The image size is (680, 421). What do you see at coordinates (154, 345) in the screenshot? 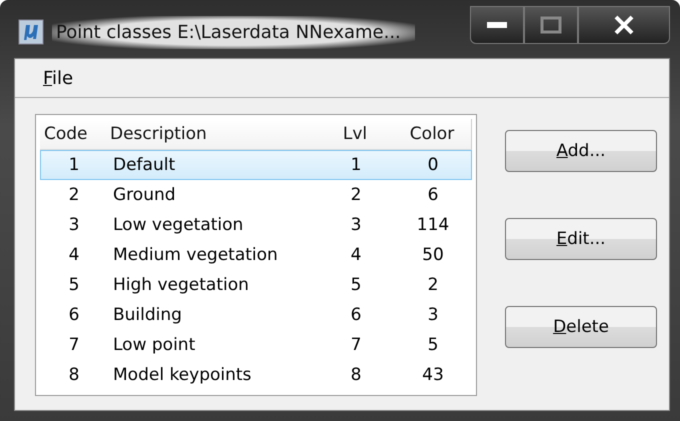
I see `list-cell-text: Low point` at bounding box center [154, 345].